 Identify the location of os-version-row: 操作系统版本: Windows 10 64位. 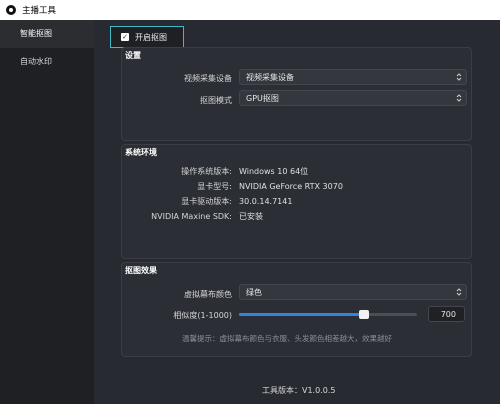
(297, 171).